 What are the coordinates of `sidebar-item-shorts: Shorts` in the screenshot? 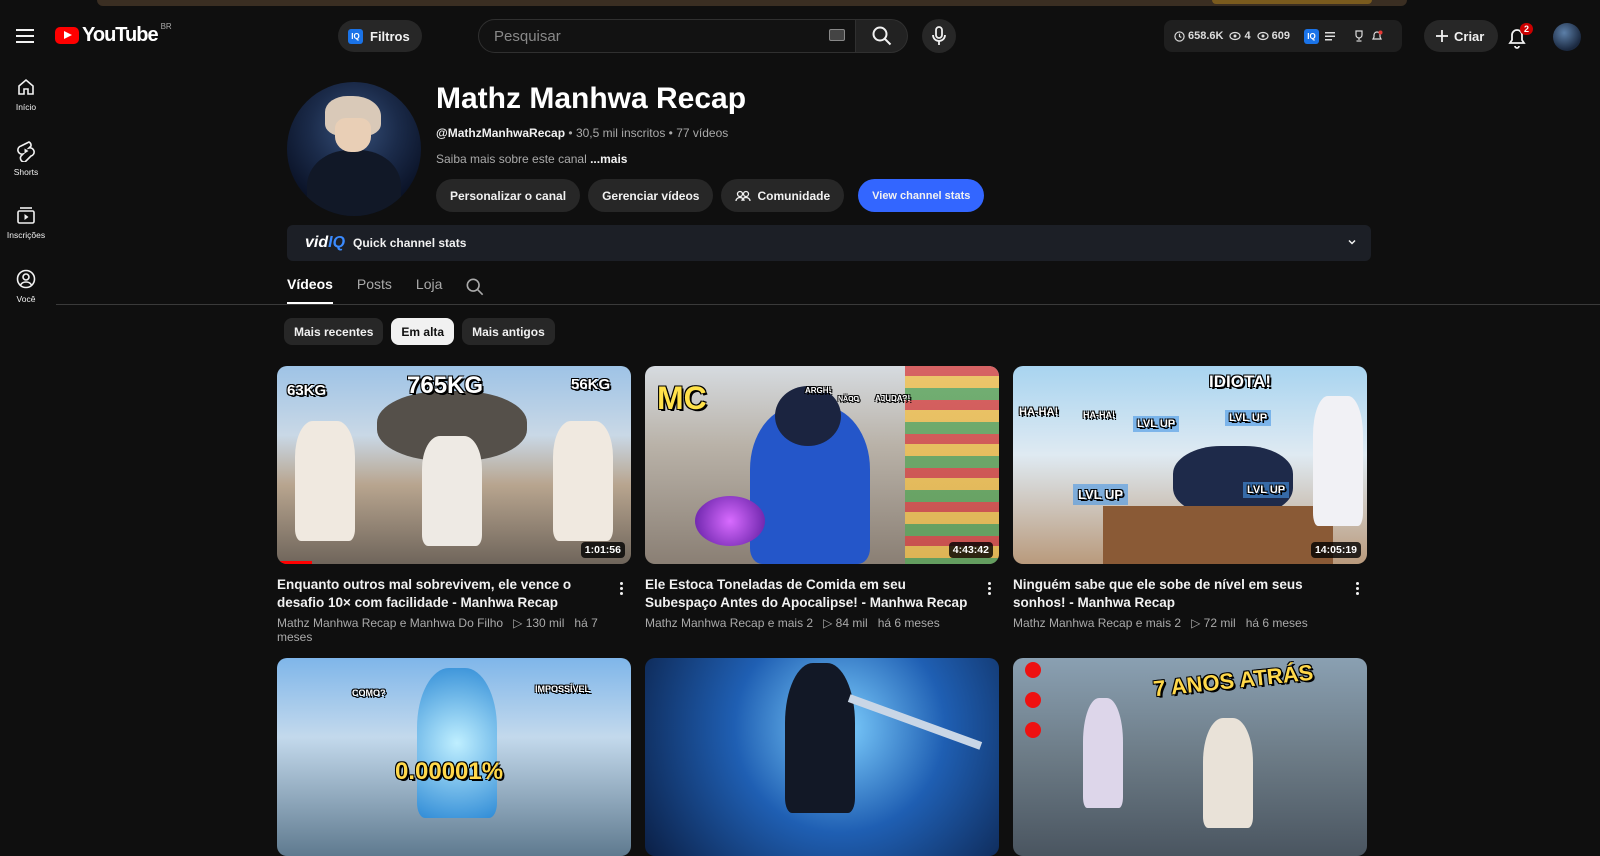 It's located at (26, 158).